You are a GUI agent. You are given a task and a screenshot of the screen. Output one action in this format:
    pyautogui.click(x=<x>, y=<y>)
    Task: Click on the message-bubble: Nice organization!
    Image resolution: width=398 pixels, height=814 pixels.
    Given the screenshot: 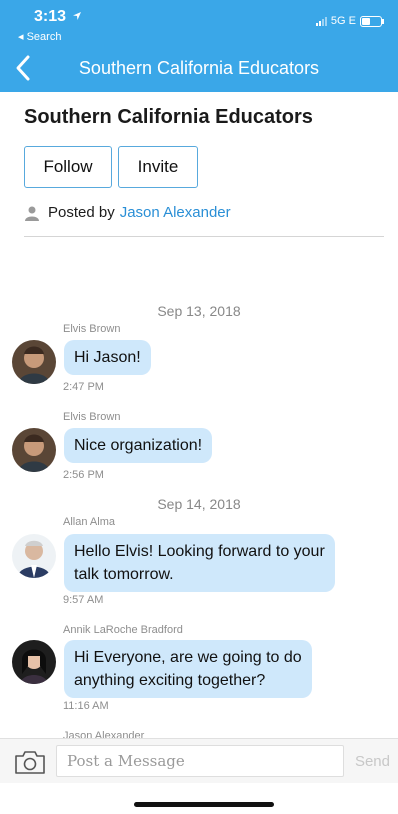 What is the action you would take?
    pyautogui.click(x=138, y=445)
    